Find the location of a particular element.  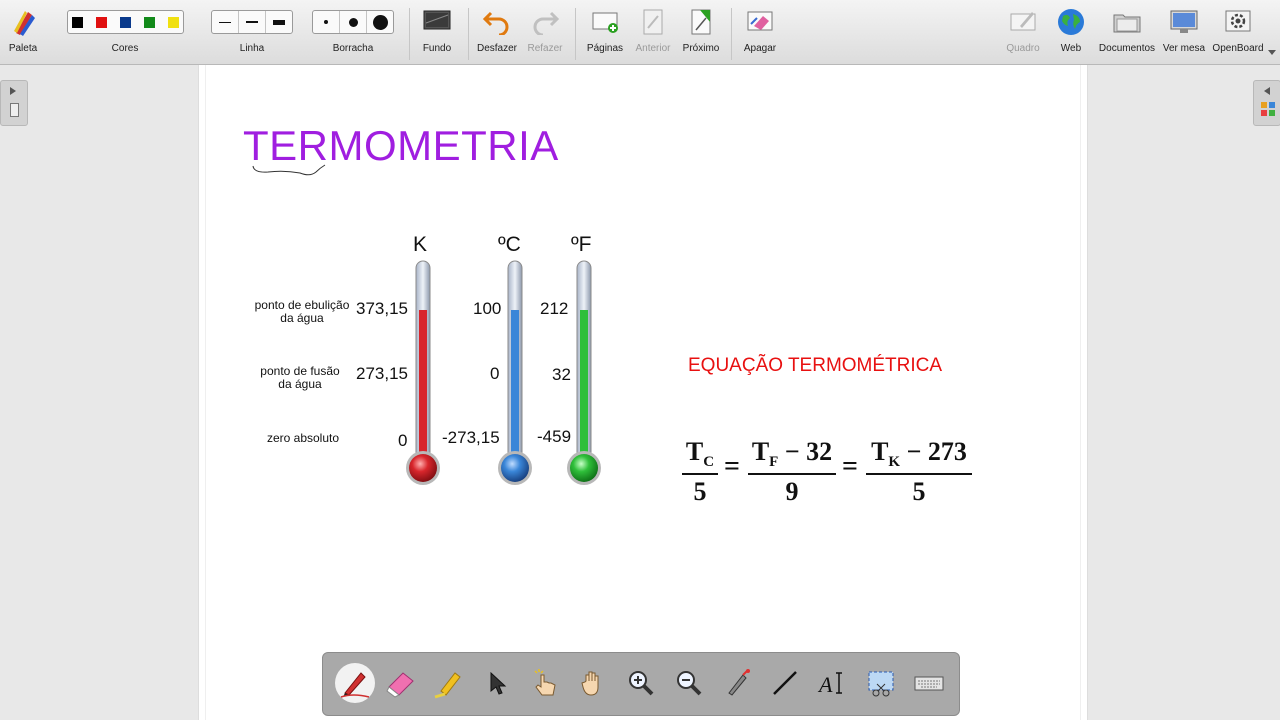

equation-title: EQUAÇÃO TERMOMÉTRICA is located at coordinates (815, 365).